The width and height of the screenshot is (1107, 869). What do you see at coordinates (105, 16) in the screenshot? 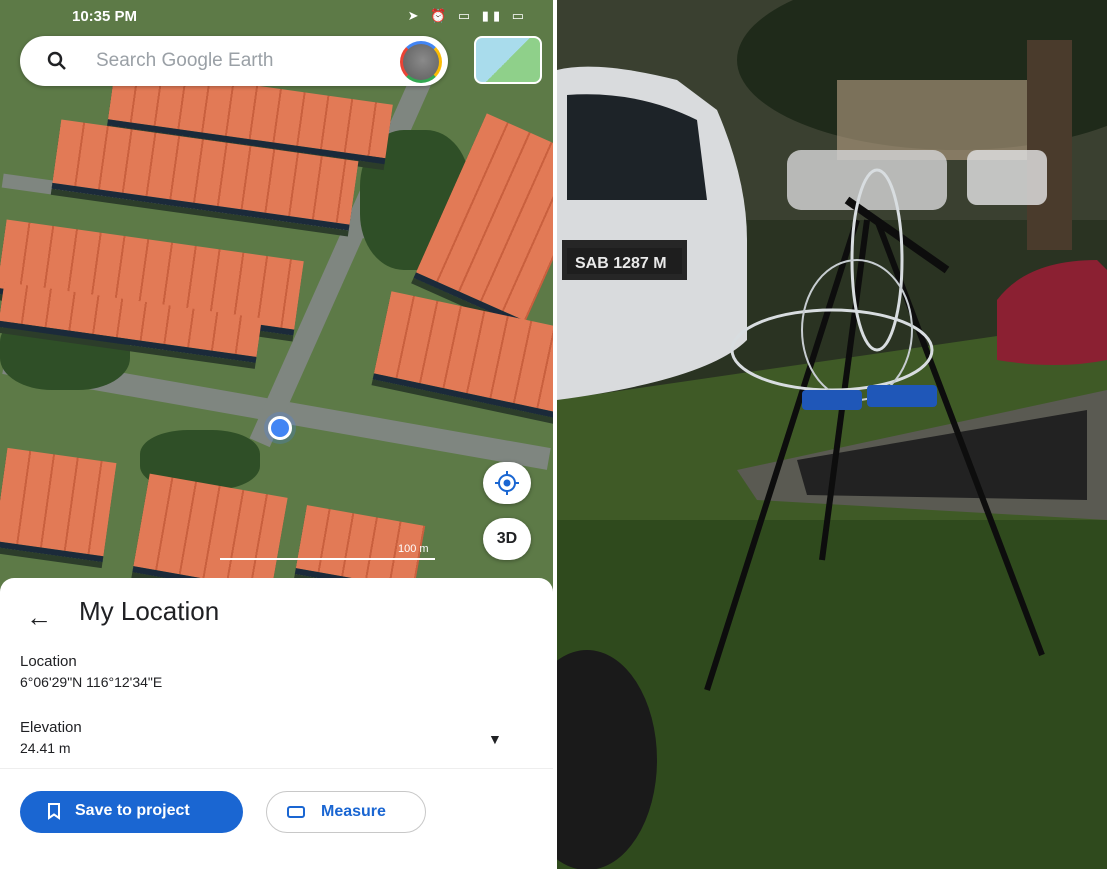
I see `status-time: 10:35 PM` at bounding box center [105, 16].